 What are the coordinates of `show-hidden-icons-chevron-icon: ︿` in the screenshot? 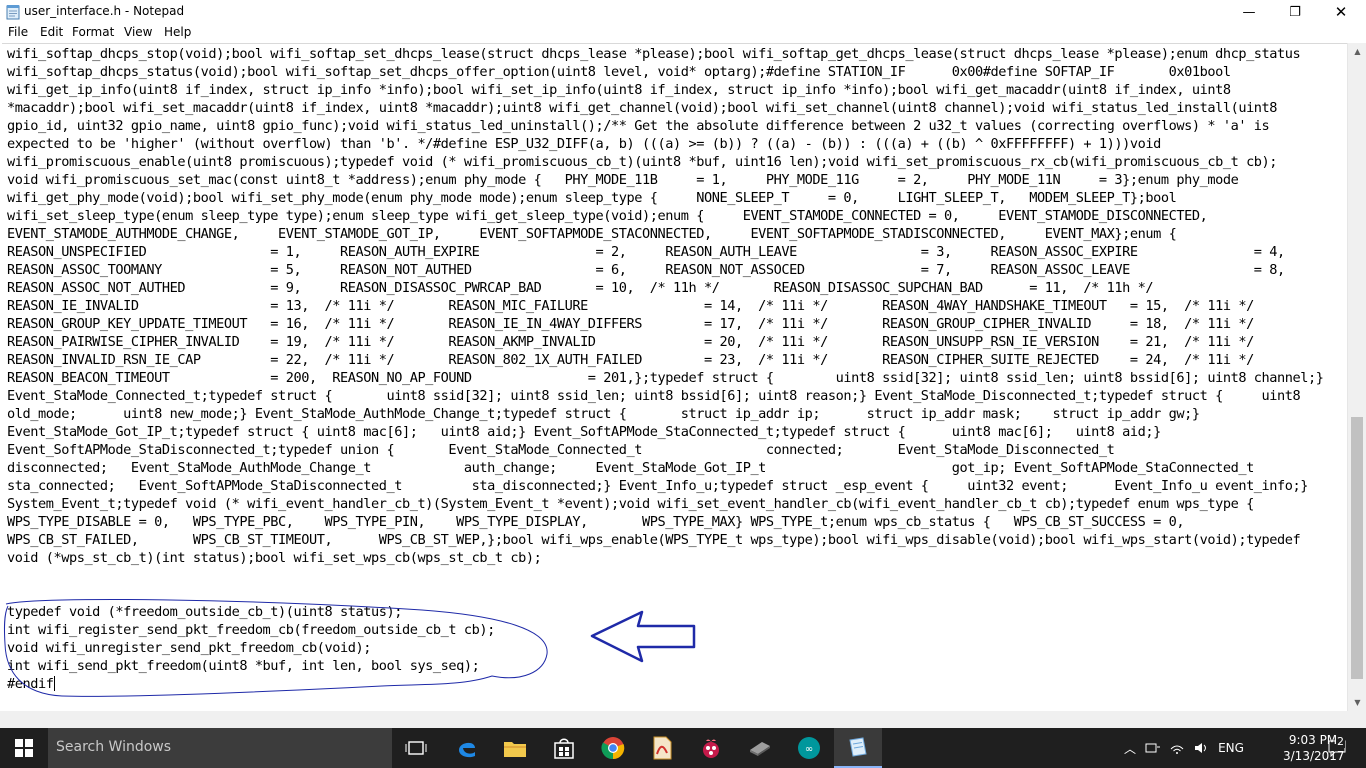 It's located at (1130, 748).